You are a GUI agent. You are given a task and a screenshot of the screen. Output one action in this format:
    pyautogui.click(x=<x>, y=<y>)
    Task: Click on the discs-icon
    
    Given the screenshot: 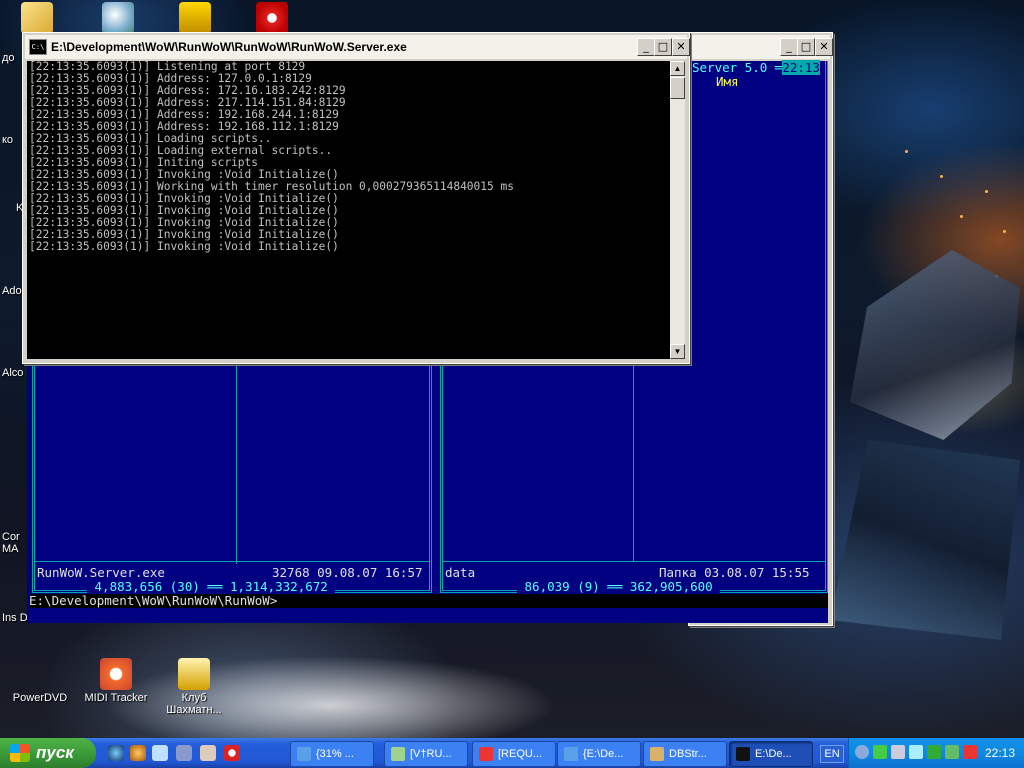 What is the action you would take?
    pyautogui.click(x=118, y=18)
    